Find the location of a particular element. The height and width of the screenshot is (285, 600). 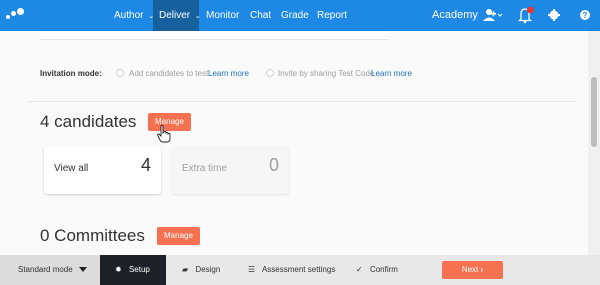

settings-card is located at coordinates (214, 35).